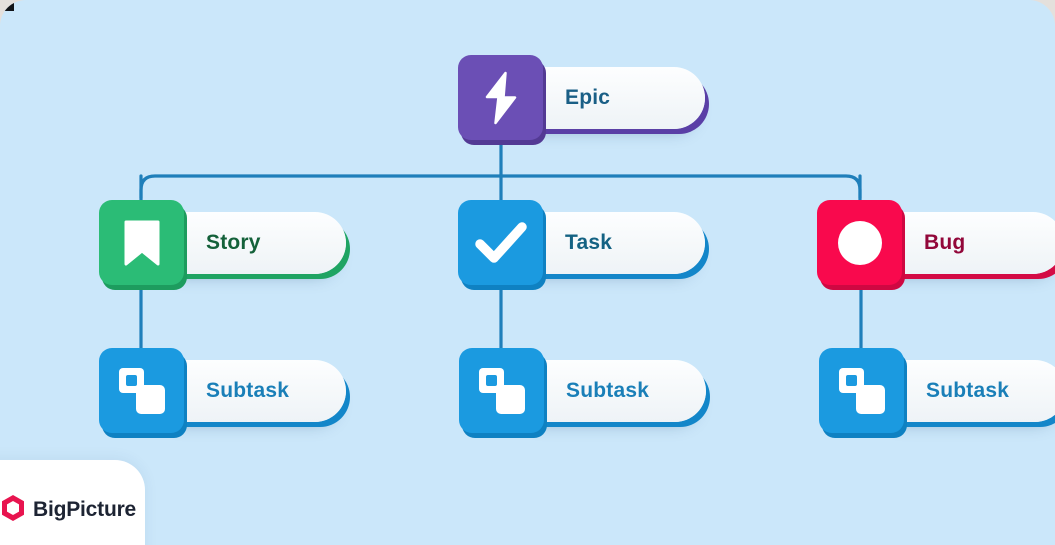 The height and width of the screenshot is (545, 1055). I want to click on subtask-story-icon-box, so click(141, 390).